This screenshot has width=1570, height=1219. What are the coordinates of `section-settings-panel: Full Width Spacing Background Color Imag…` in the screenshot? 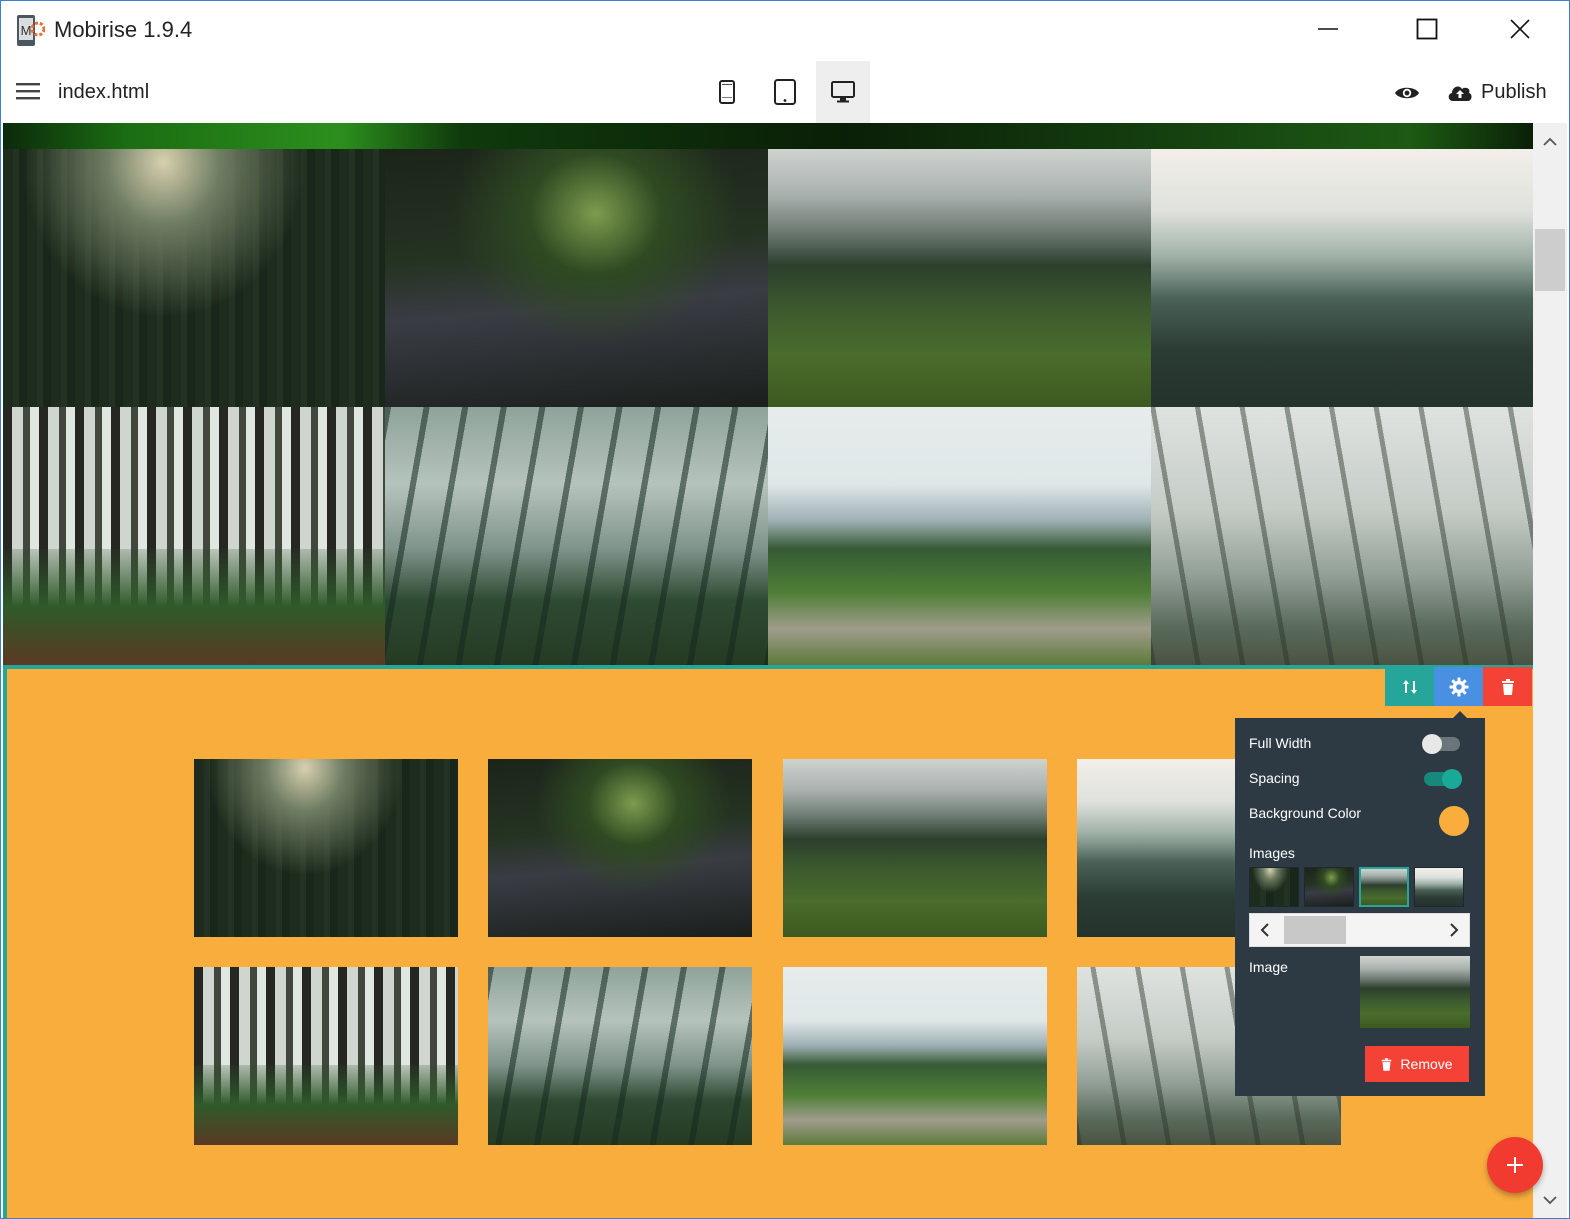 It's located at (1360, 907).